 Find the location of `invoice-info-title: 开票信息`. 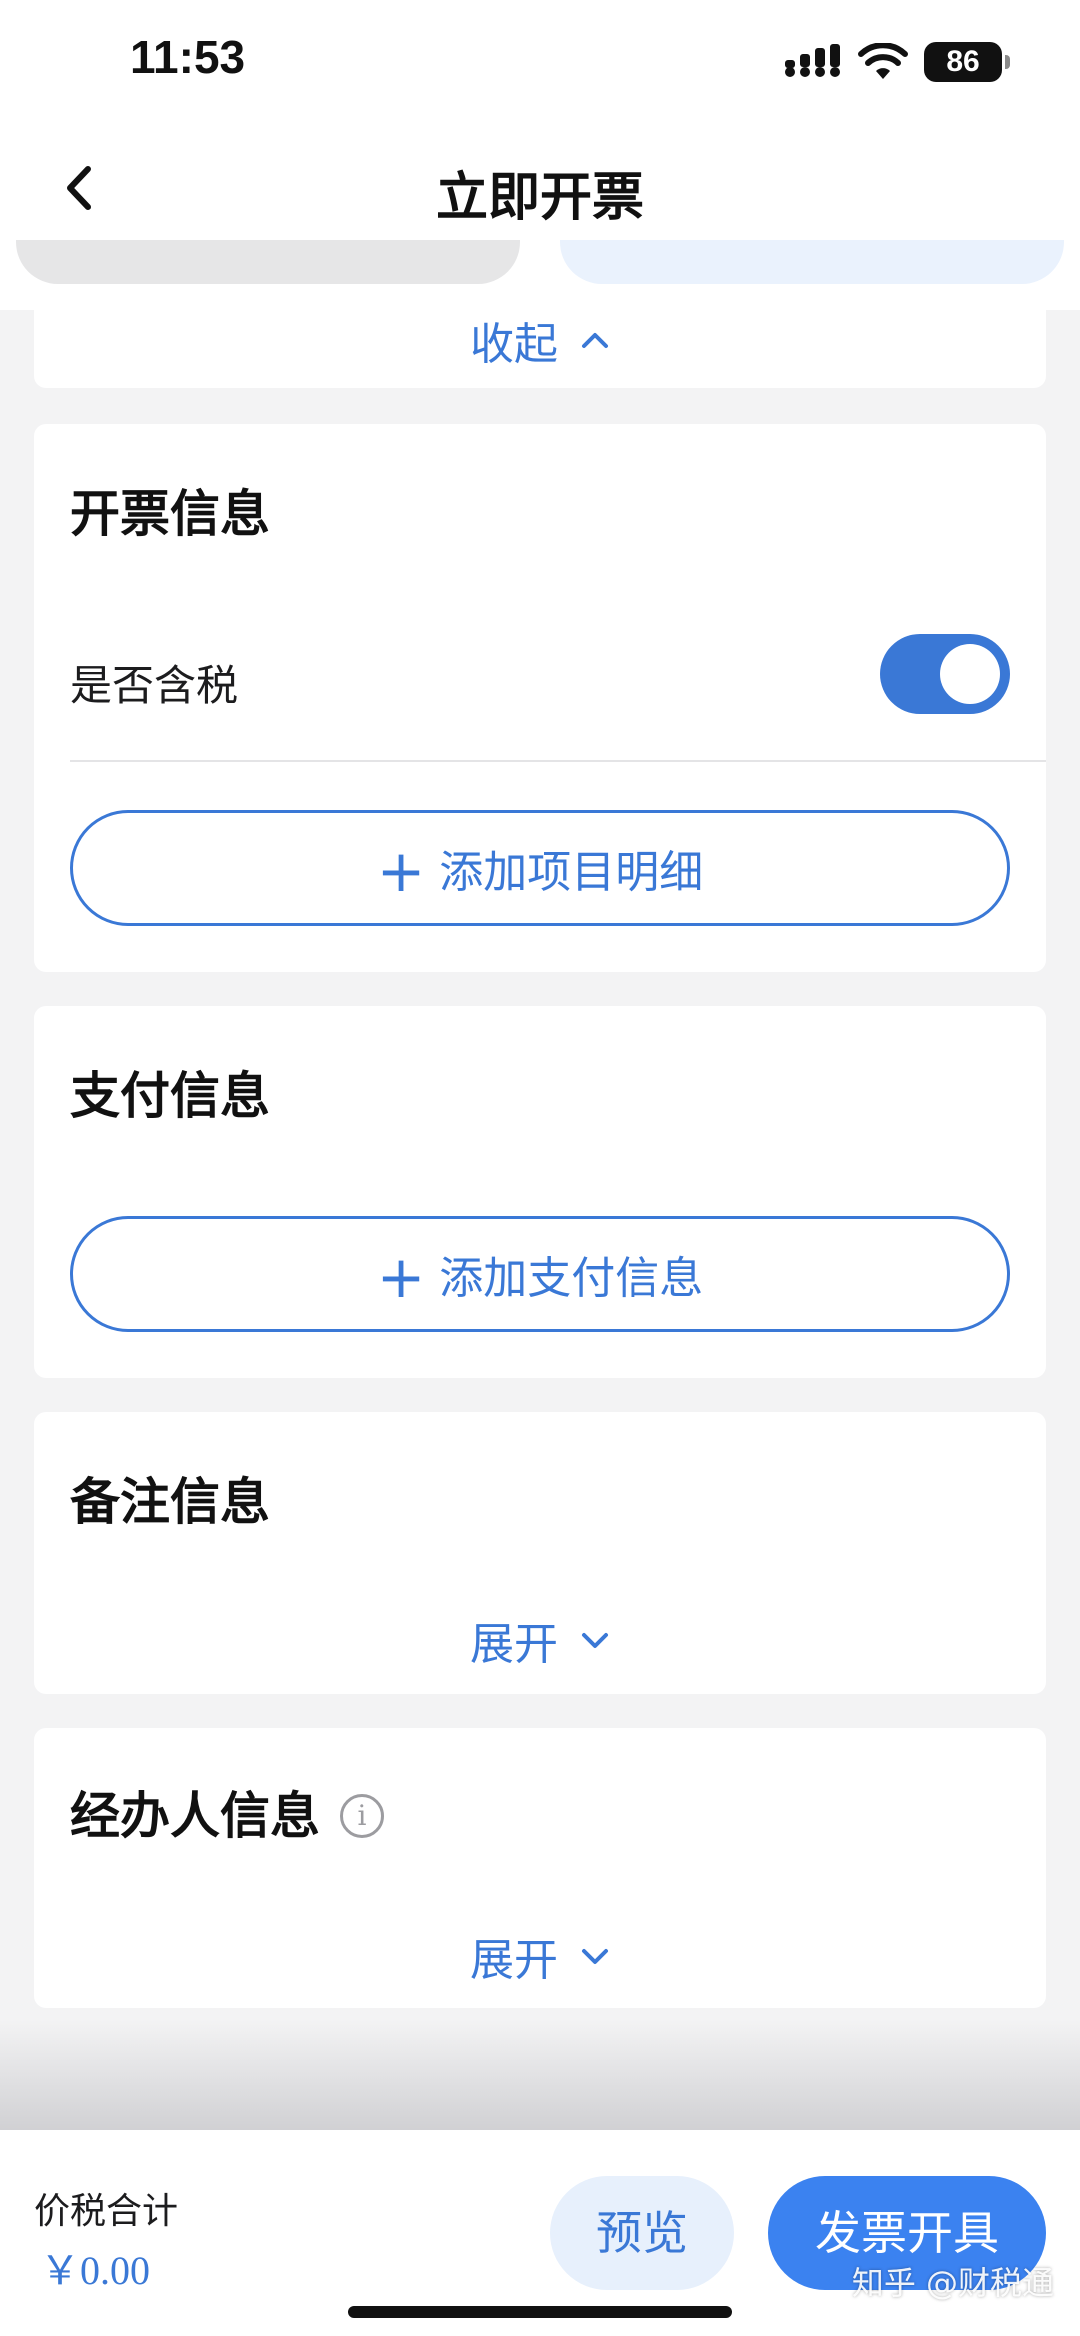

invoice-info-title: 开票信息 is located at coordinates (170, 514).